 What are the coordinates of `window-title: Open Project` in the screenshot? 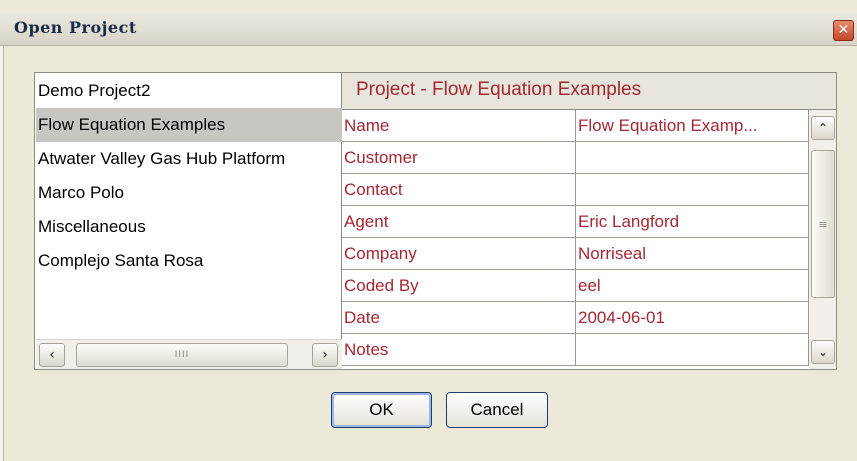 It's located at (75, 27).